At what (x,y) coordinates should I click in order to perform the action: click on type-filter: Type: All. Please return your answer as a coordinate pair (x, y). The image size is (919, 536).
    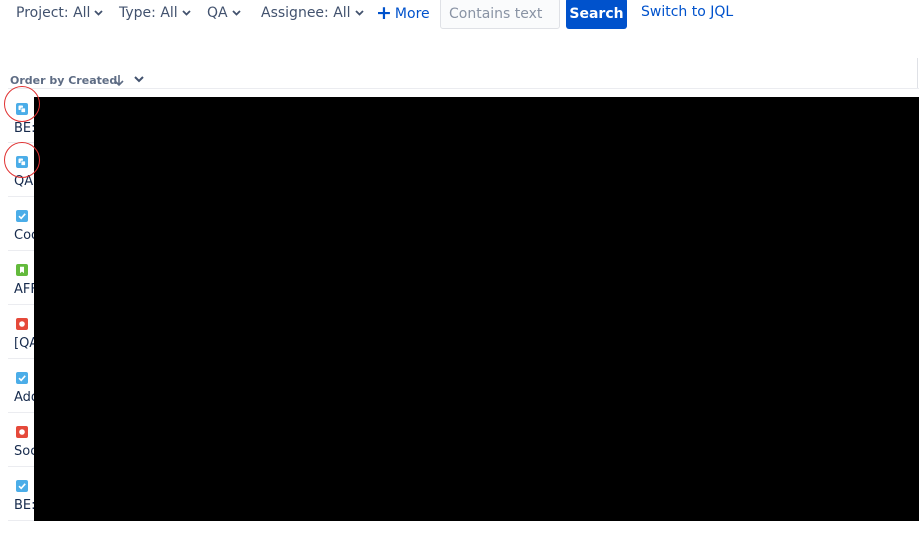
    Looking at the image, I should click on (155, 13).